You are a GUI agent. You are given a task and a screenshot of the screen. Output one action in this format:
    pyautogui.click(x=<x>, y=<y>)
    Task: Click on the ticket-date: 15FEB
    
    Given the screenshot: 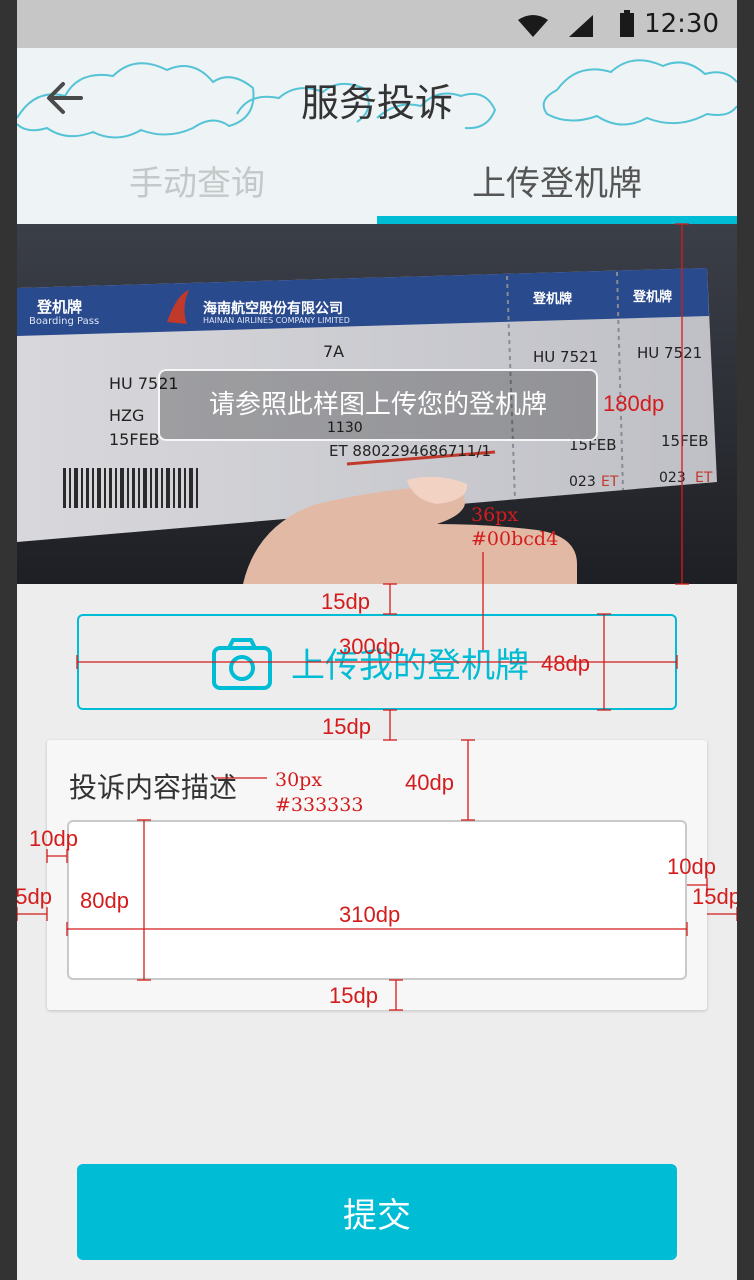 What is the action you would take?
    pyautogui.click(x=134, y=439)
    